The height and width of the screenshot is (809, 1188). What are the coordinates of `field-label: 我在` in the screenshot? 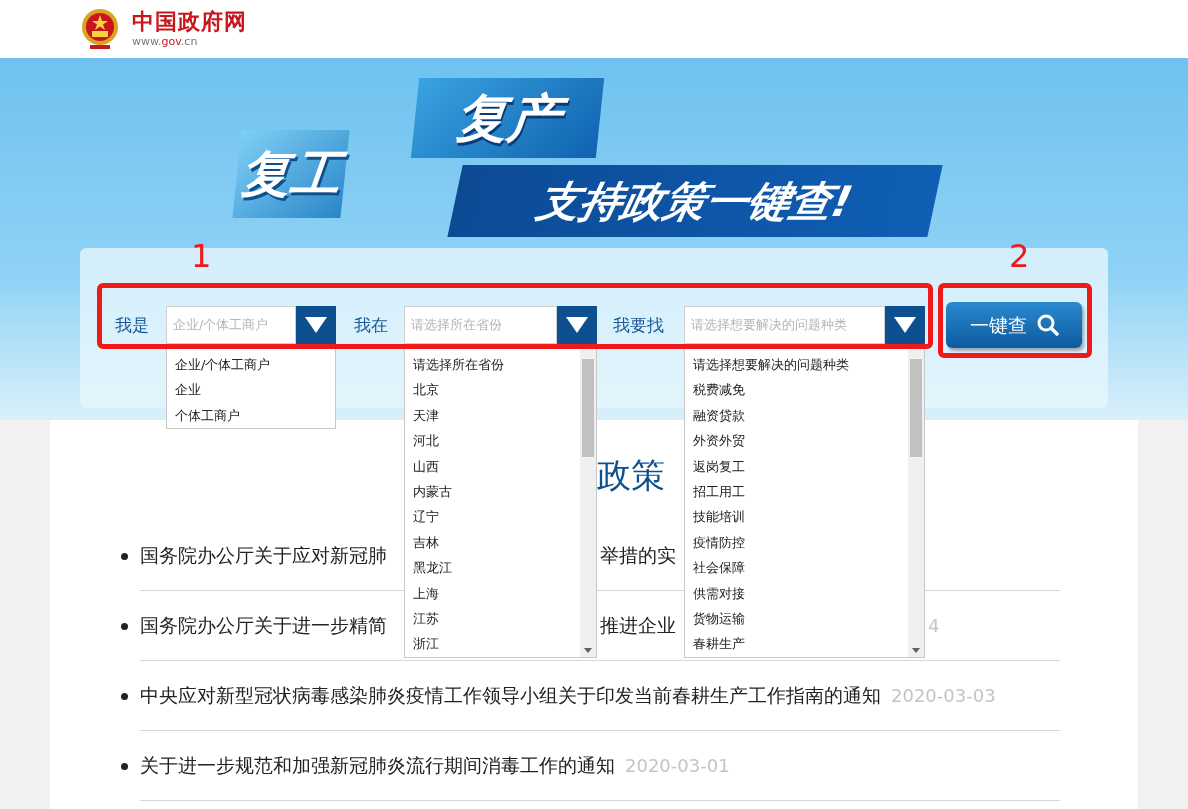 It's located at (371, 325).